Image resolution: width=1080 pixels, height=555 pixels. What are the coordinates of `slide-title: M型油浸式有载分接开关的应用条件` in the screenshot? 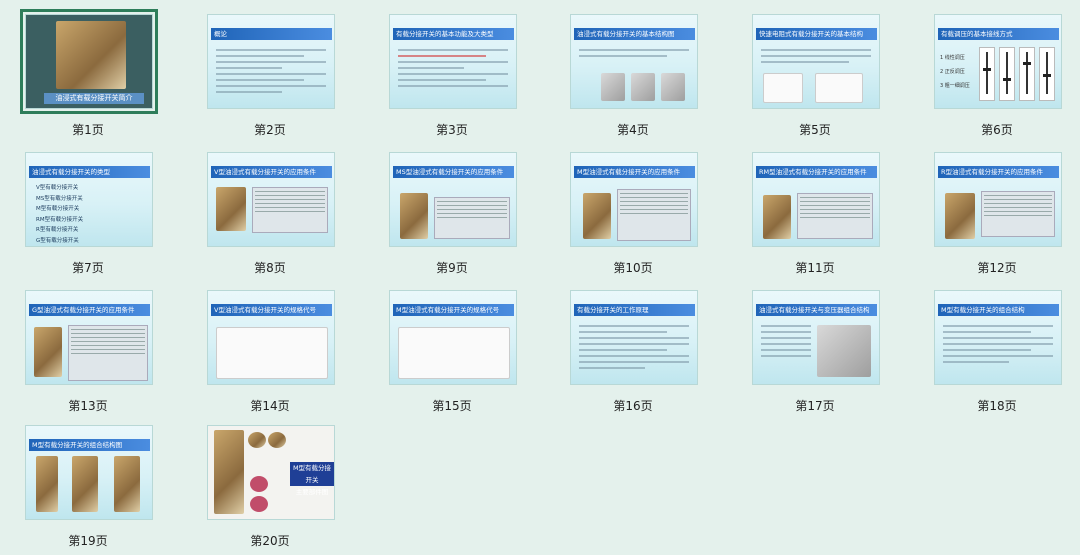 It's located at (634, 172).